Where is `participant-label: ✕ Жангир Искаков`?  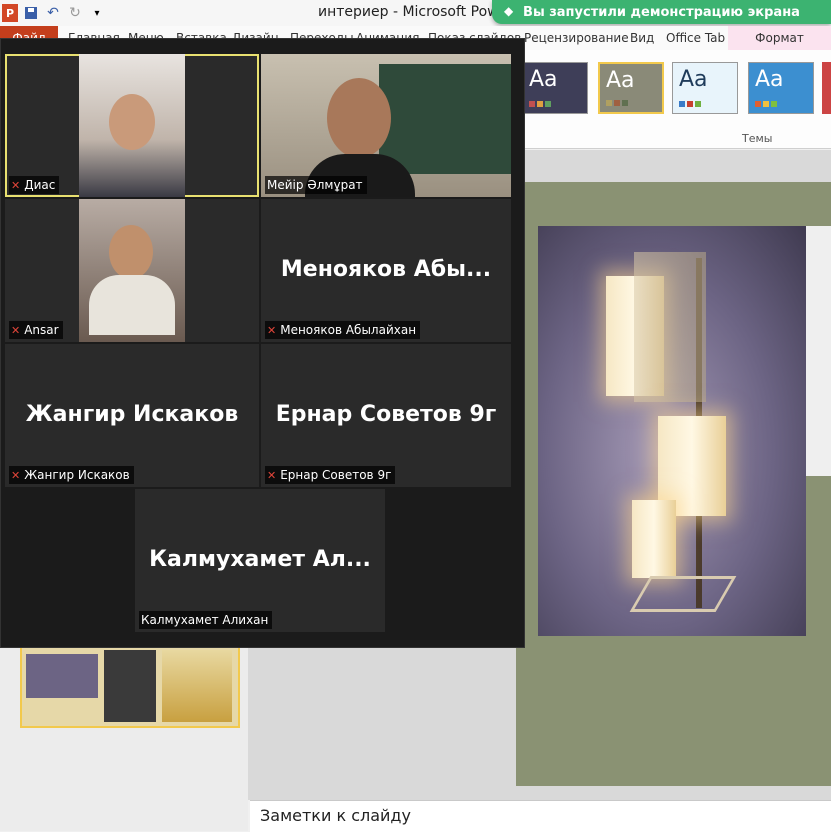 participant-label: ✕ Жангир Искаков is located at coordinates (71, 475).